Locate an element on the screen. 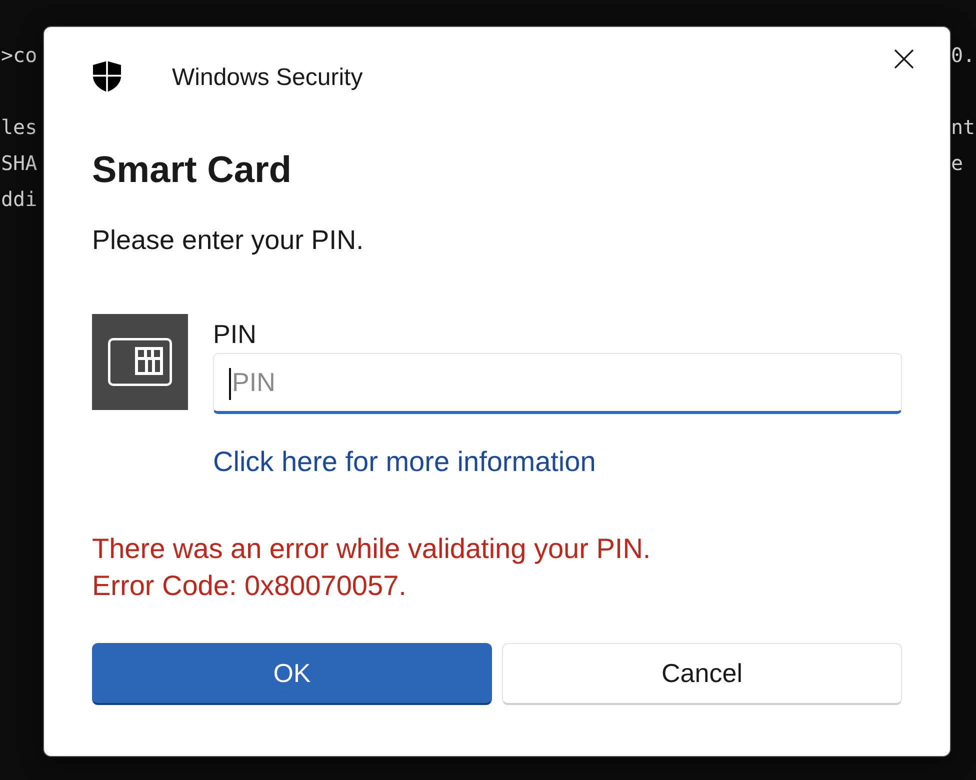 This screenshot has height=780, width=976. terminal-text: les is located at coordinates (19, 127).